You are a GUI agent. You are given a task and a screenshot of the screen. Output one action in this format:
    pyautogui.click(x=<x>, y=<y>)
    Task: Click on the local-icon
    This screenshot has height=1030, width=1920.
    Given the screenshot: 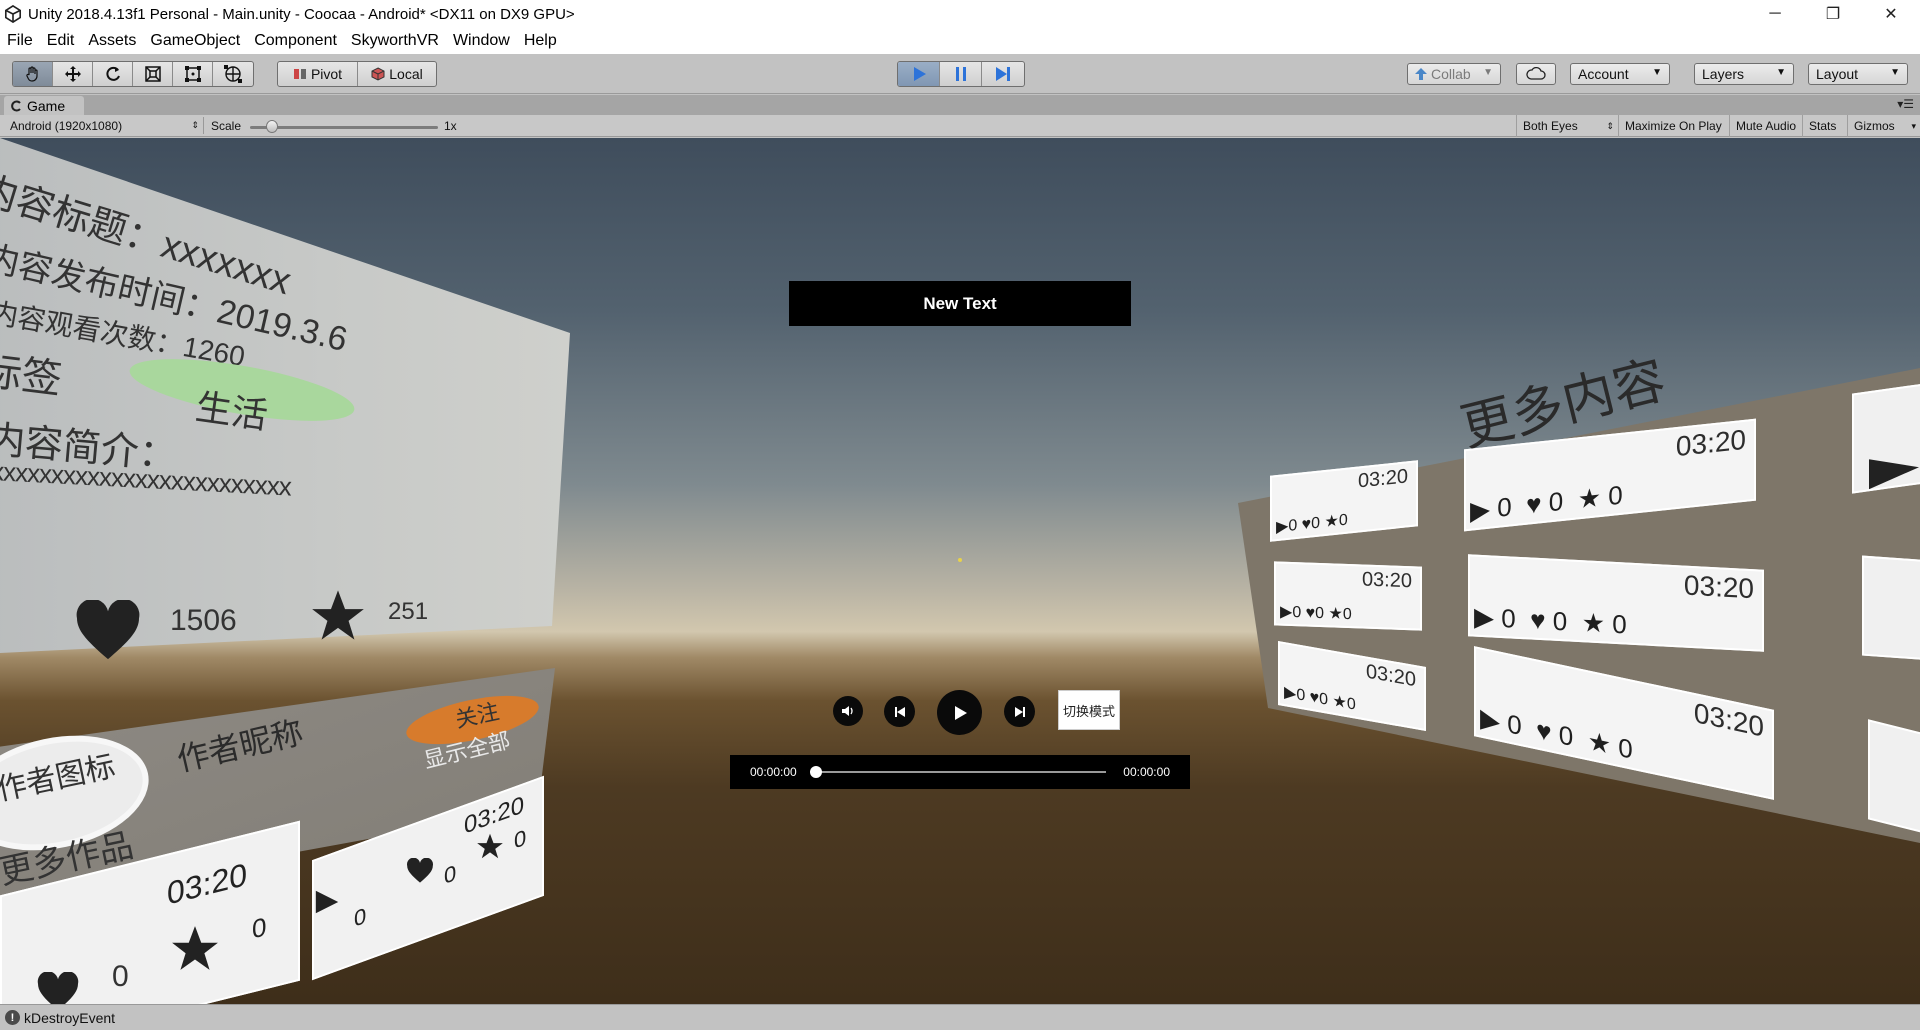 What is the action you would take?
    pyautogui.click(x=378, y=74)
    